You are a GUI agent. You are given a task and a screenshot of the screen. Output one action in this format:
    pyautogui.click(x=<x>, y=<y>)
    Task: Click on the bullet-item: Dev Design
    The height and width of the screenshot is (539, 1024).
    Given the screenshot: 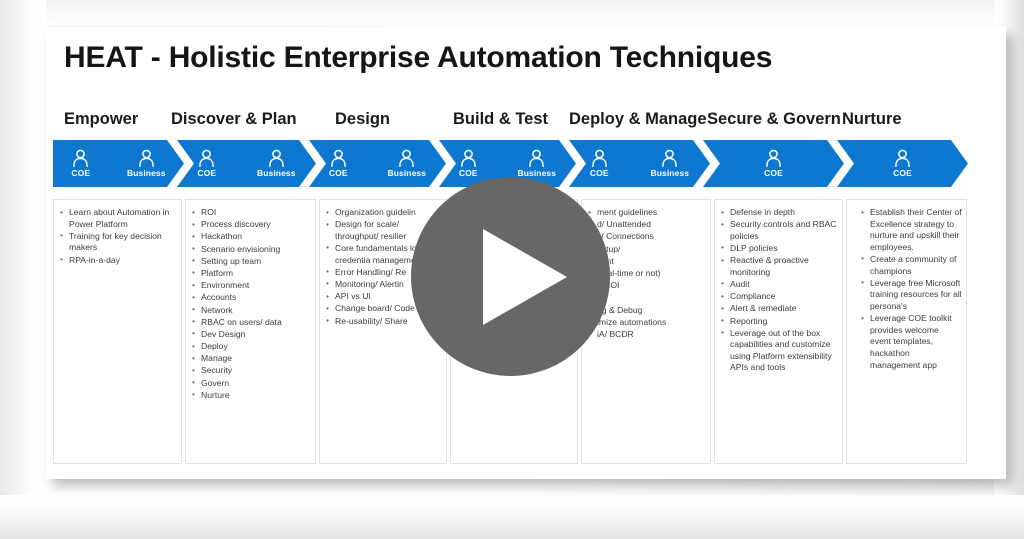 What is the action you would take?
    pyautogui.click(x=251, y=334)
    